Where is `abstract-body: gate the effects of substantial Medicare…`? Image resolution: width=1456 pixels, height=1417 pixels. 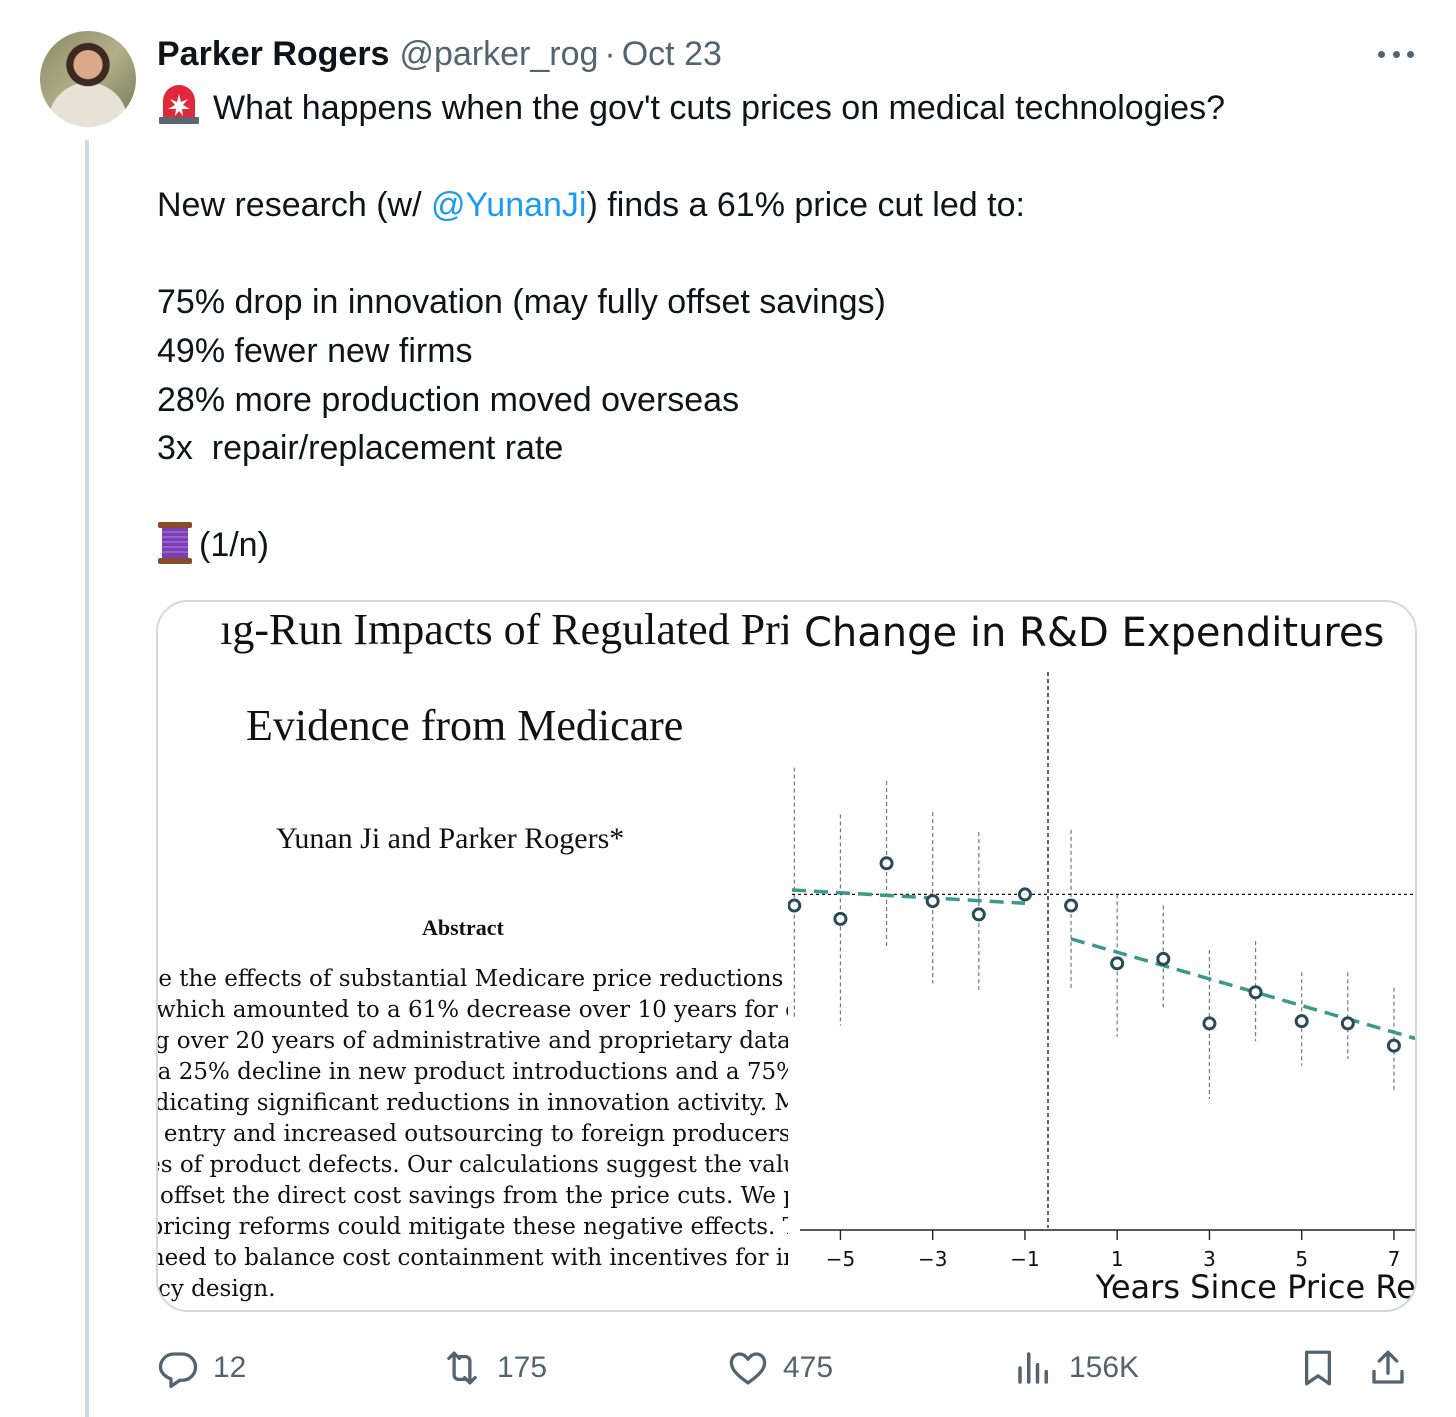
abstract-body: gate the effects of substantial Medicare… is located at coordinates (473, 1134).